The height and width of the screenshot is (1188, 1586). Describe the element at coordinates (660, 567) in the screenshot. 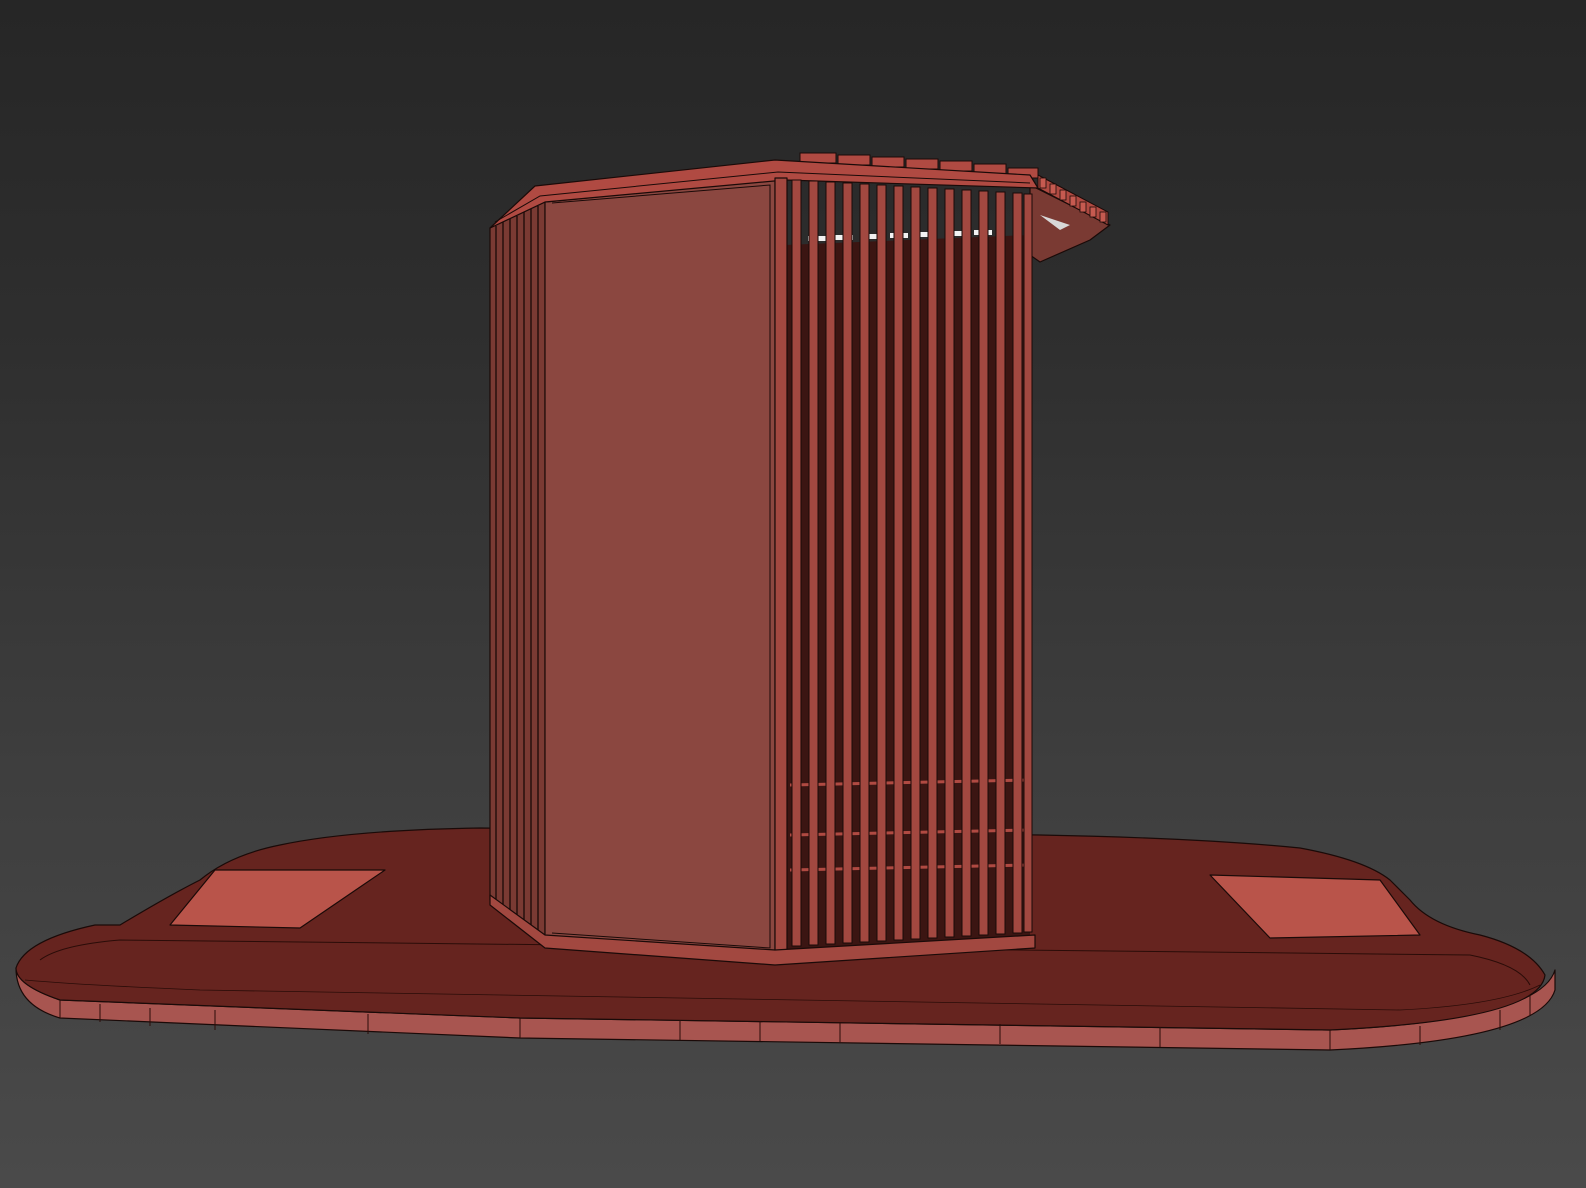

I see `pavilion-front-panel` at that location.